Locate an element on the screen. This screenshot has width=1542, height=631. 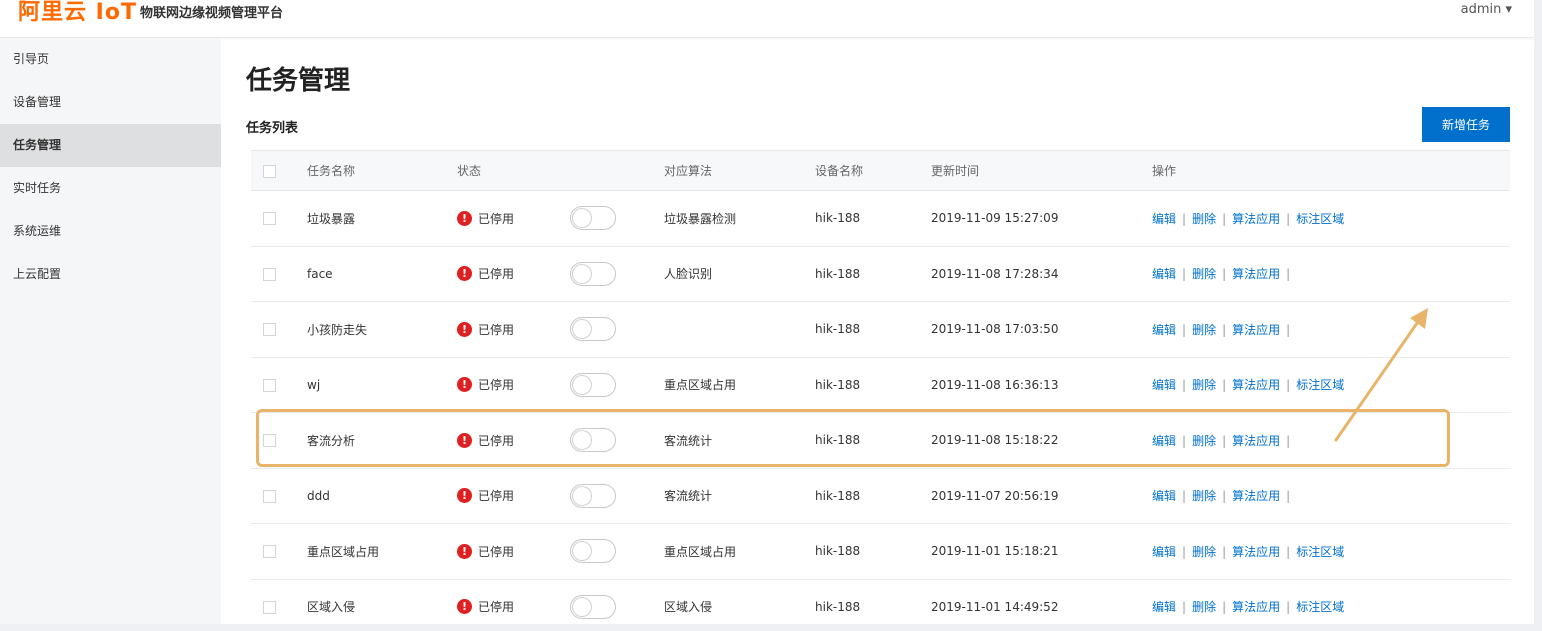
task-name: wj is located at coordinates (314, 384).